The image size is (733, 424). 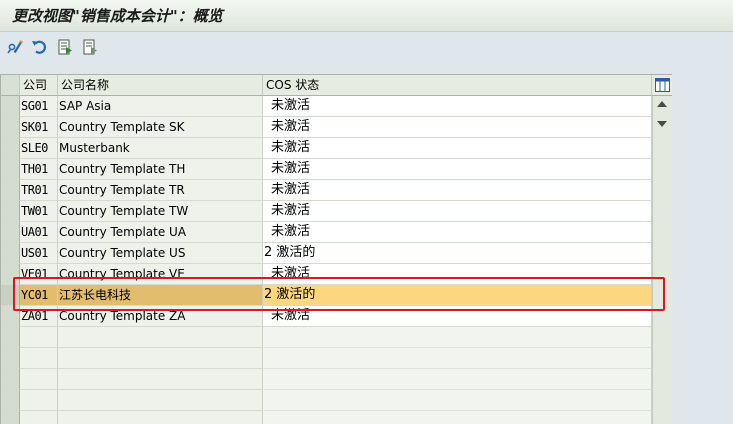 I want to click on table-row: SG01 SAP Asia 未激活, so click(x=326, y=106).